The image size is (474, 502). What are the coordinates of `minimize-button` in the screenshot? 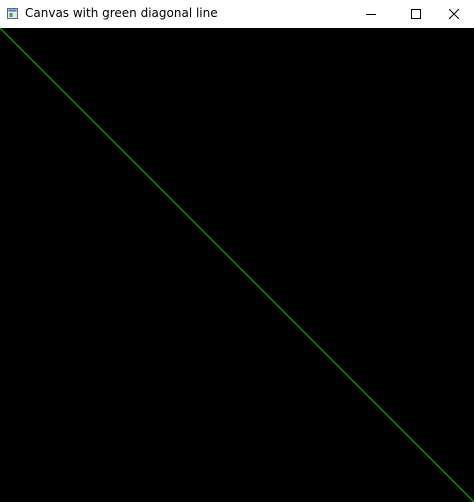 It's located at (371, 14).